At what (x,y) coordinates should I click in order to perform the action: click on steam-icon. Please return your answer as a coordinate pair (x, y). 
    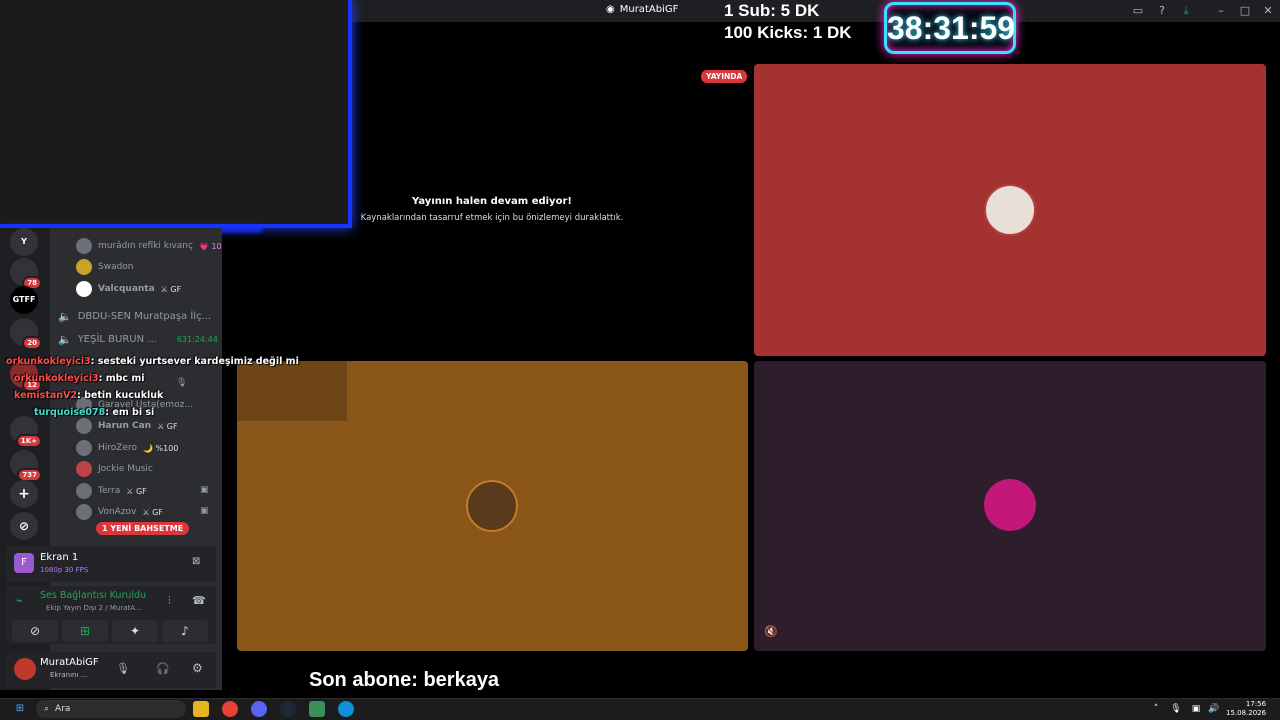
    Looking at the image, I should click on (288, 709).